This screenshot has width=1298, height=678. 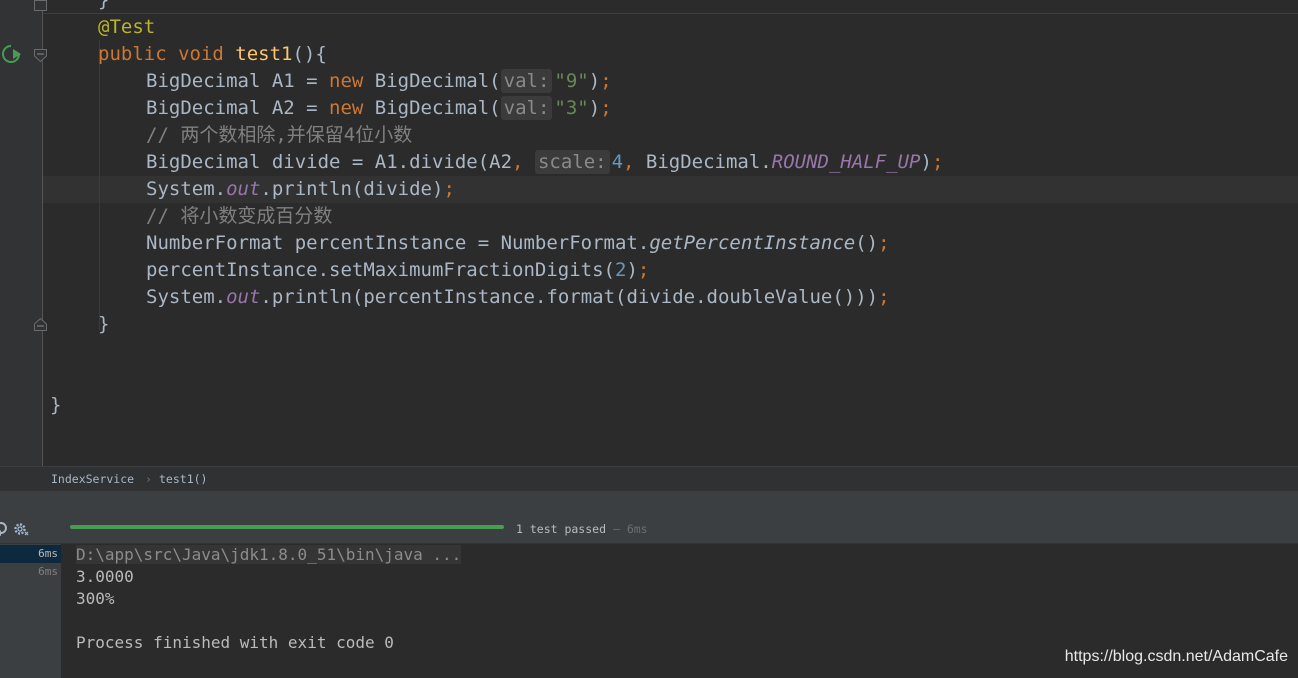 I want to click on settings-gear-icon, so click(x=20, y=529).